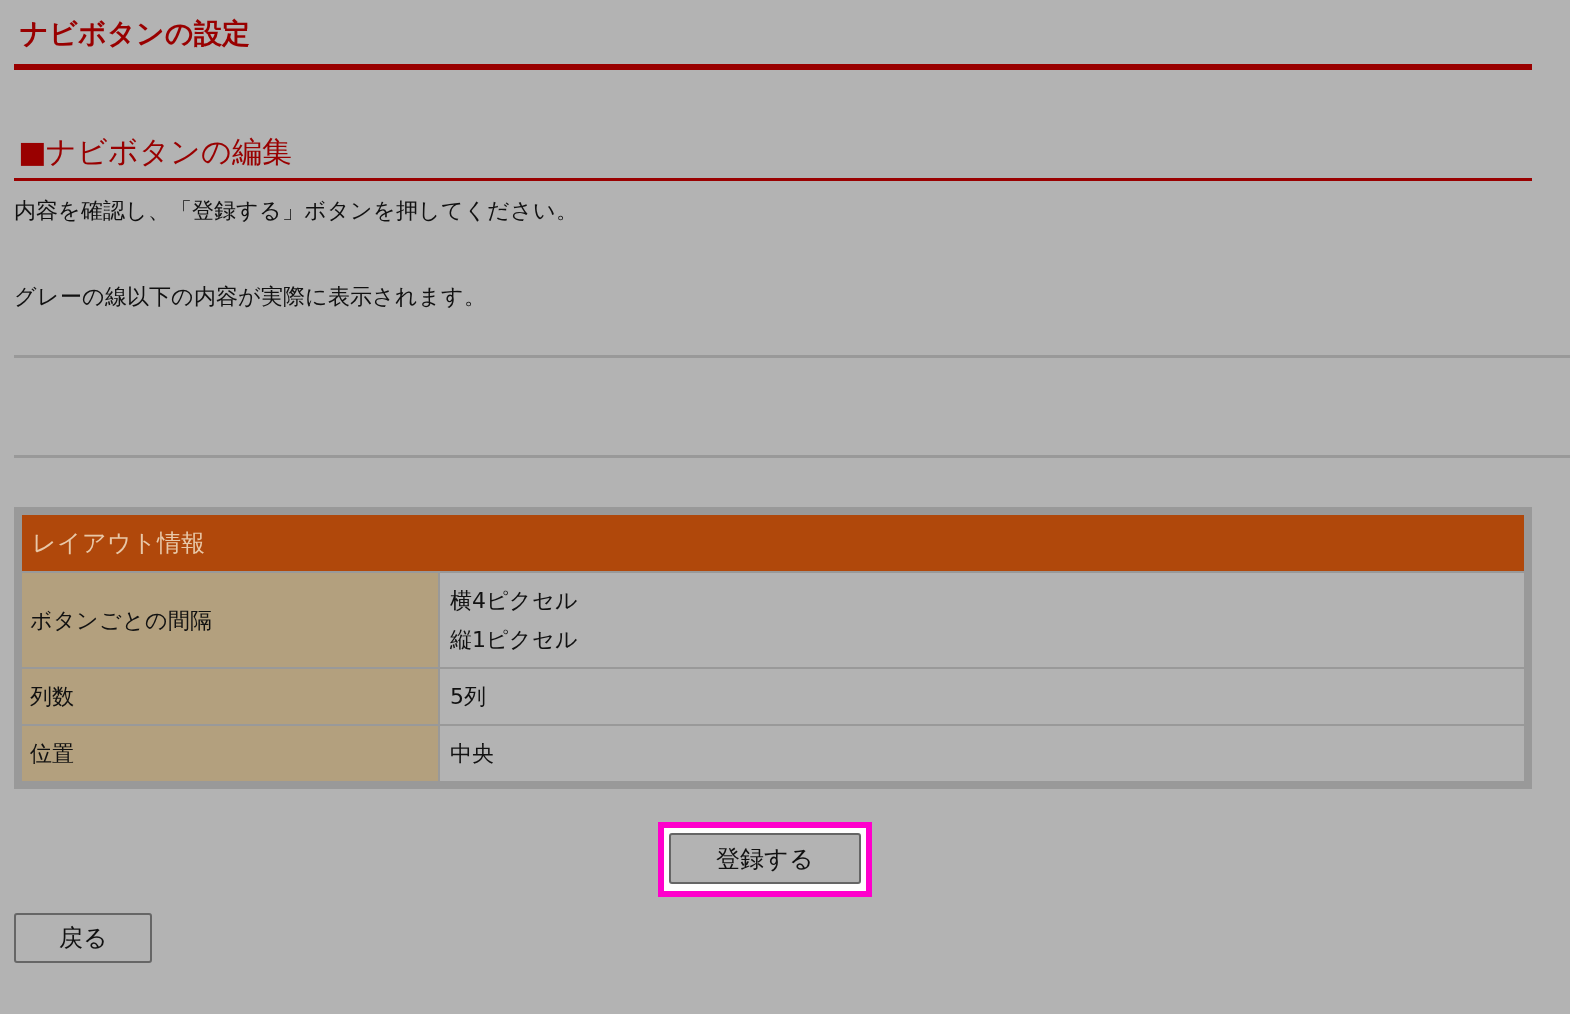 This screenshot has height=1014, width=1570. What do you see at coordinates (773, 543) in the screenshot?
I see `table-header: レイアウト情報` at bounding box center [773, 543].